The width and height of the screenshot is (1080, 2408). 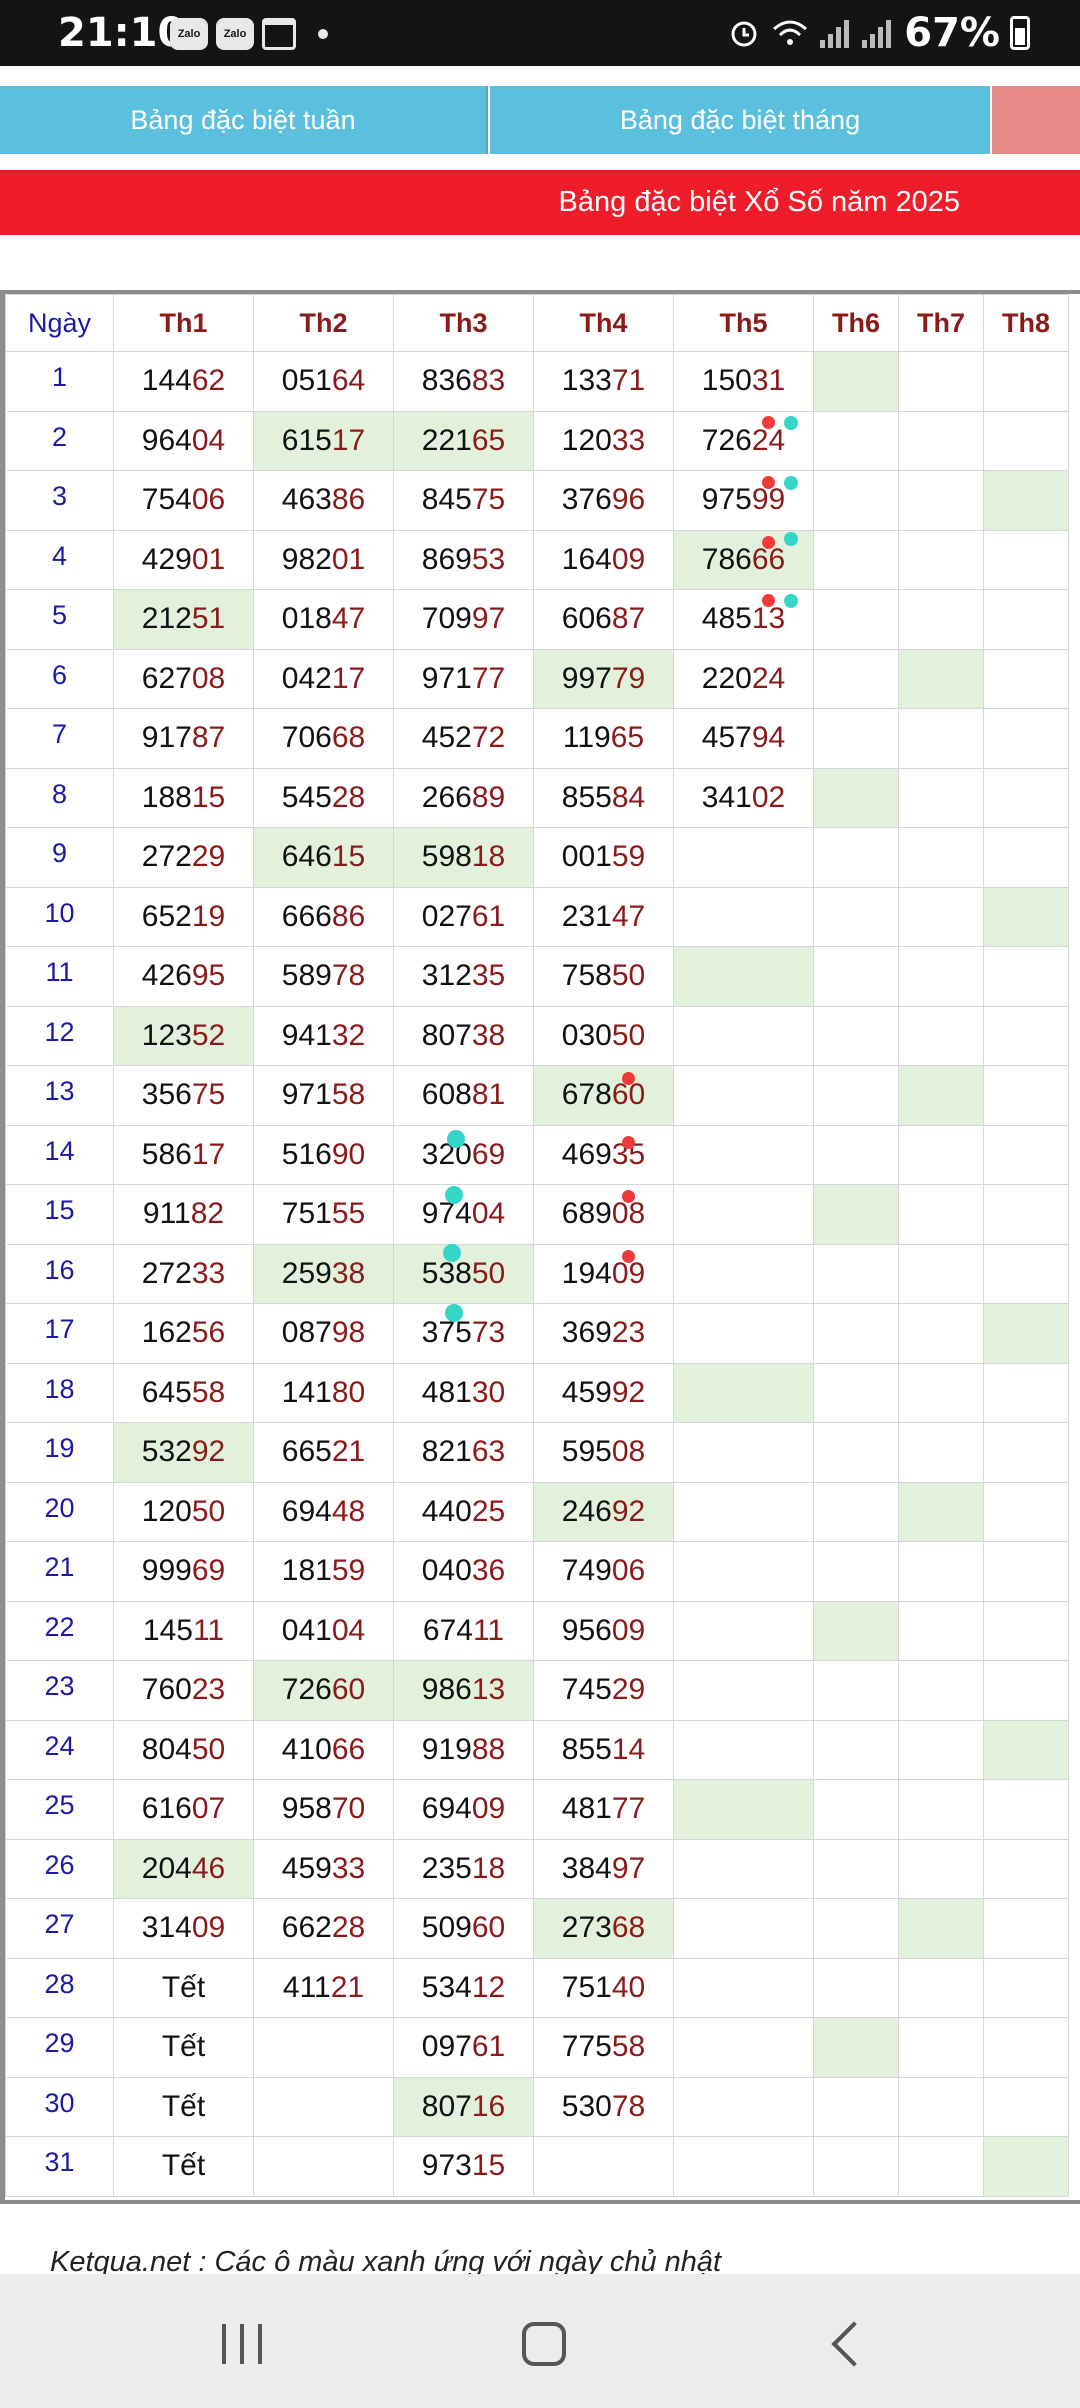 What do you see at coordinates (744, 34) in the screenshot?
I see `alarm-icon` at bounding box center [744, 34].